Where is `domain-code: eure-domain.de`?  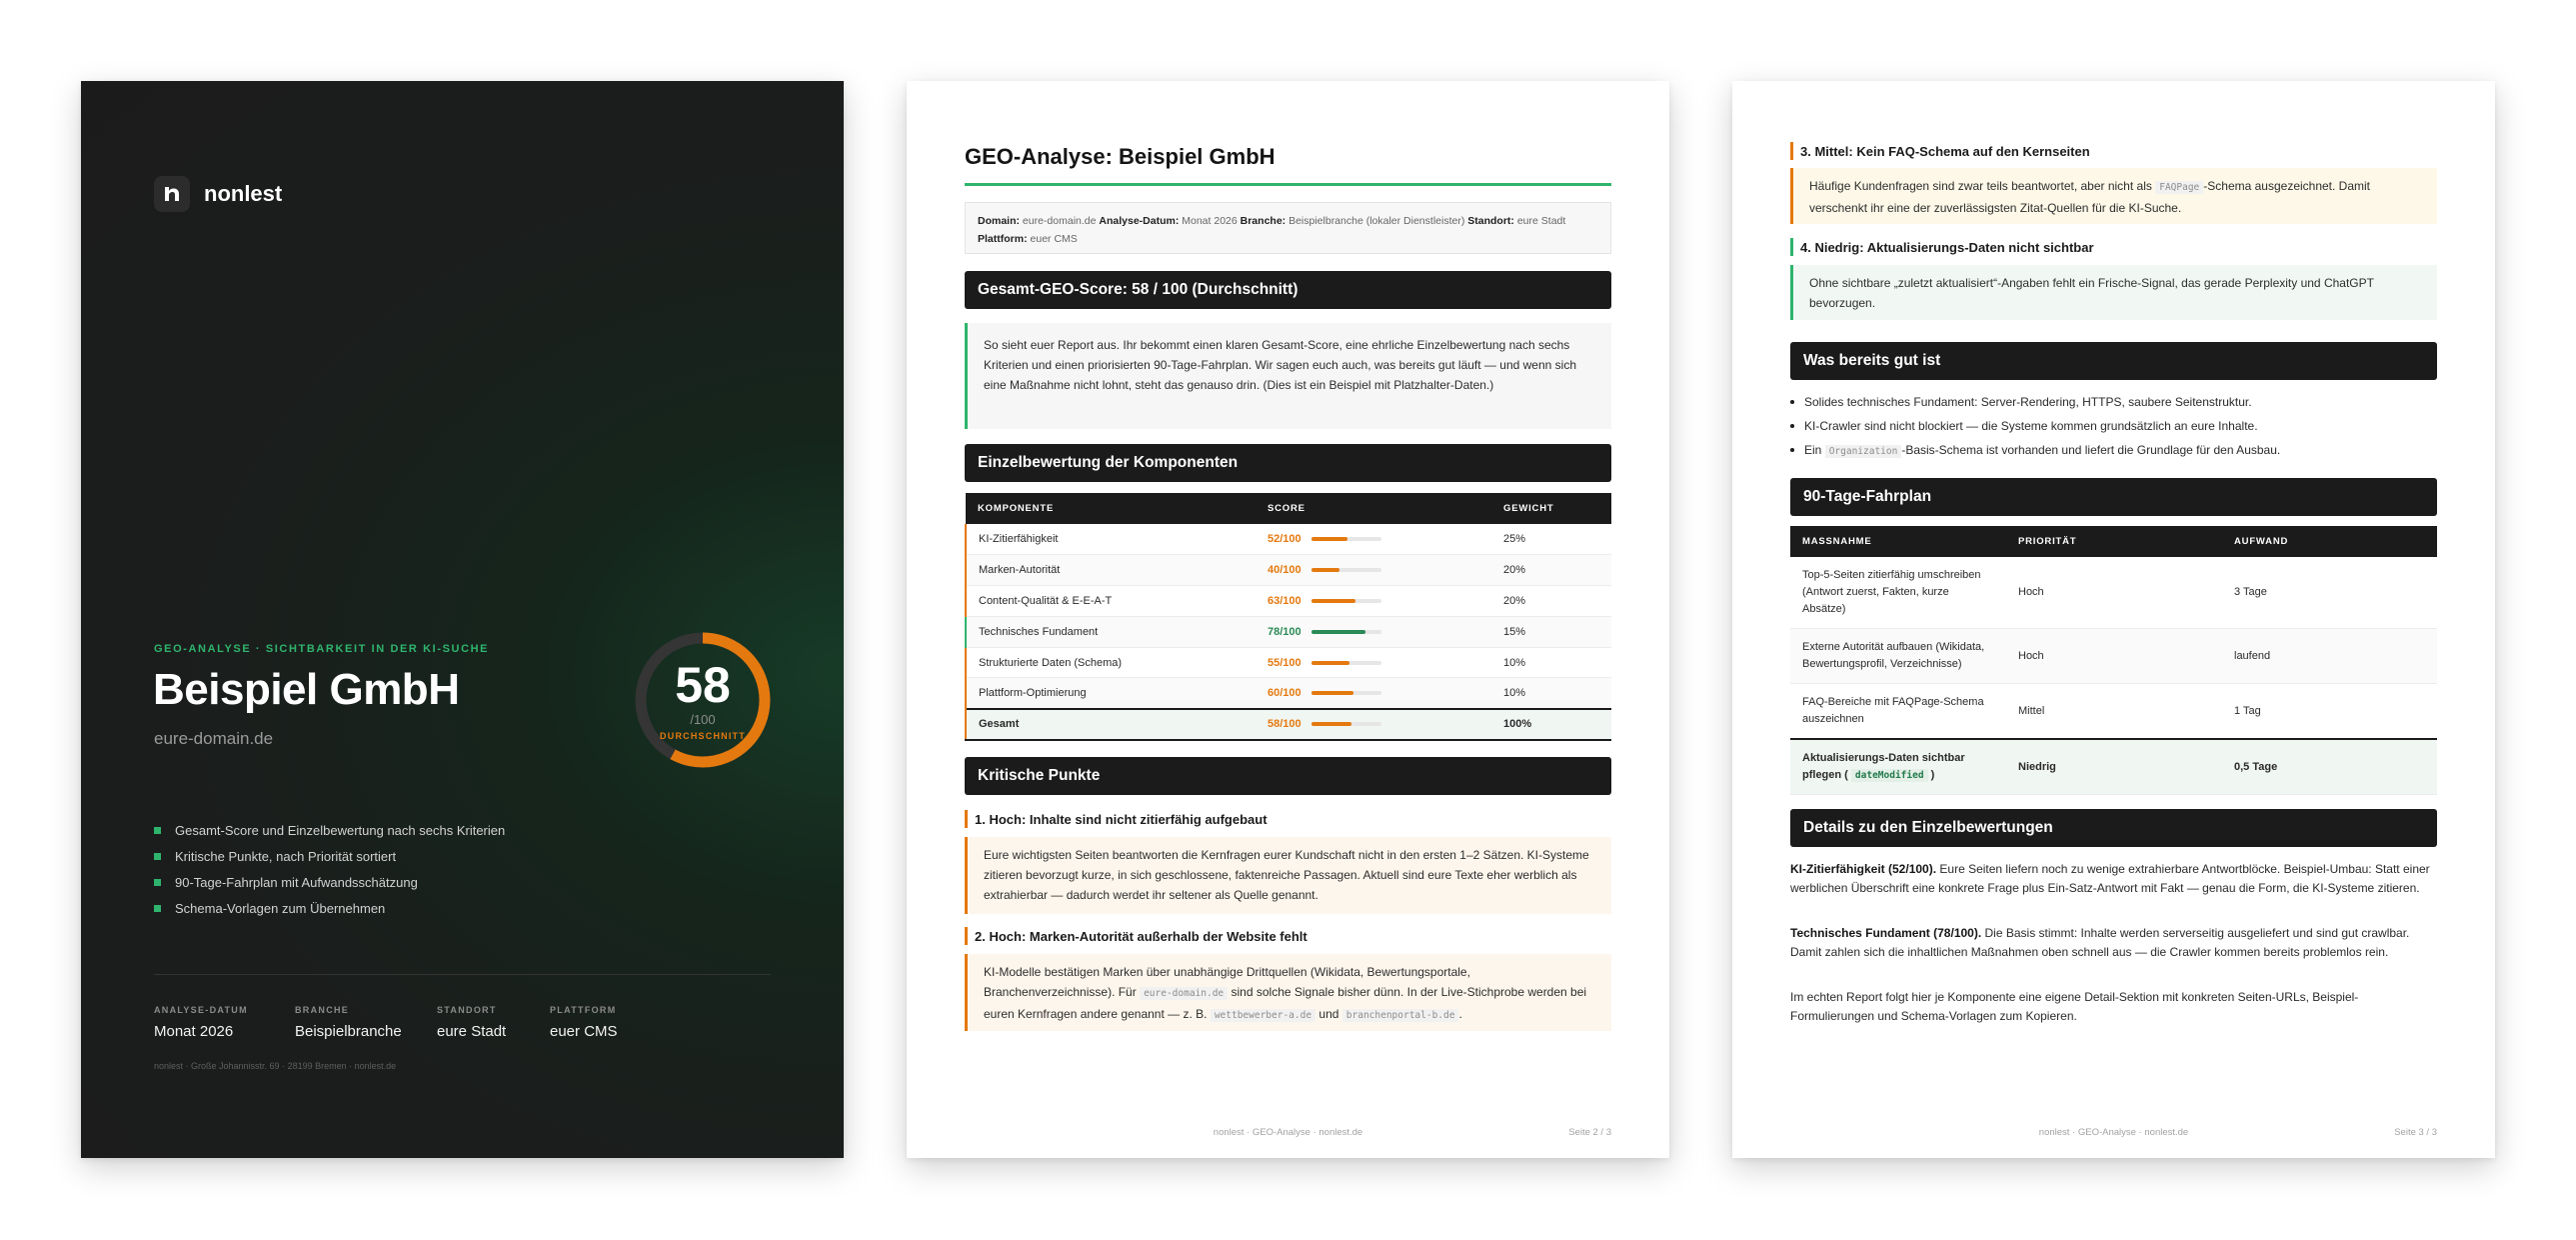 domain-code: eure-domain.de is located at coordinates (1184, 993).